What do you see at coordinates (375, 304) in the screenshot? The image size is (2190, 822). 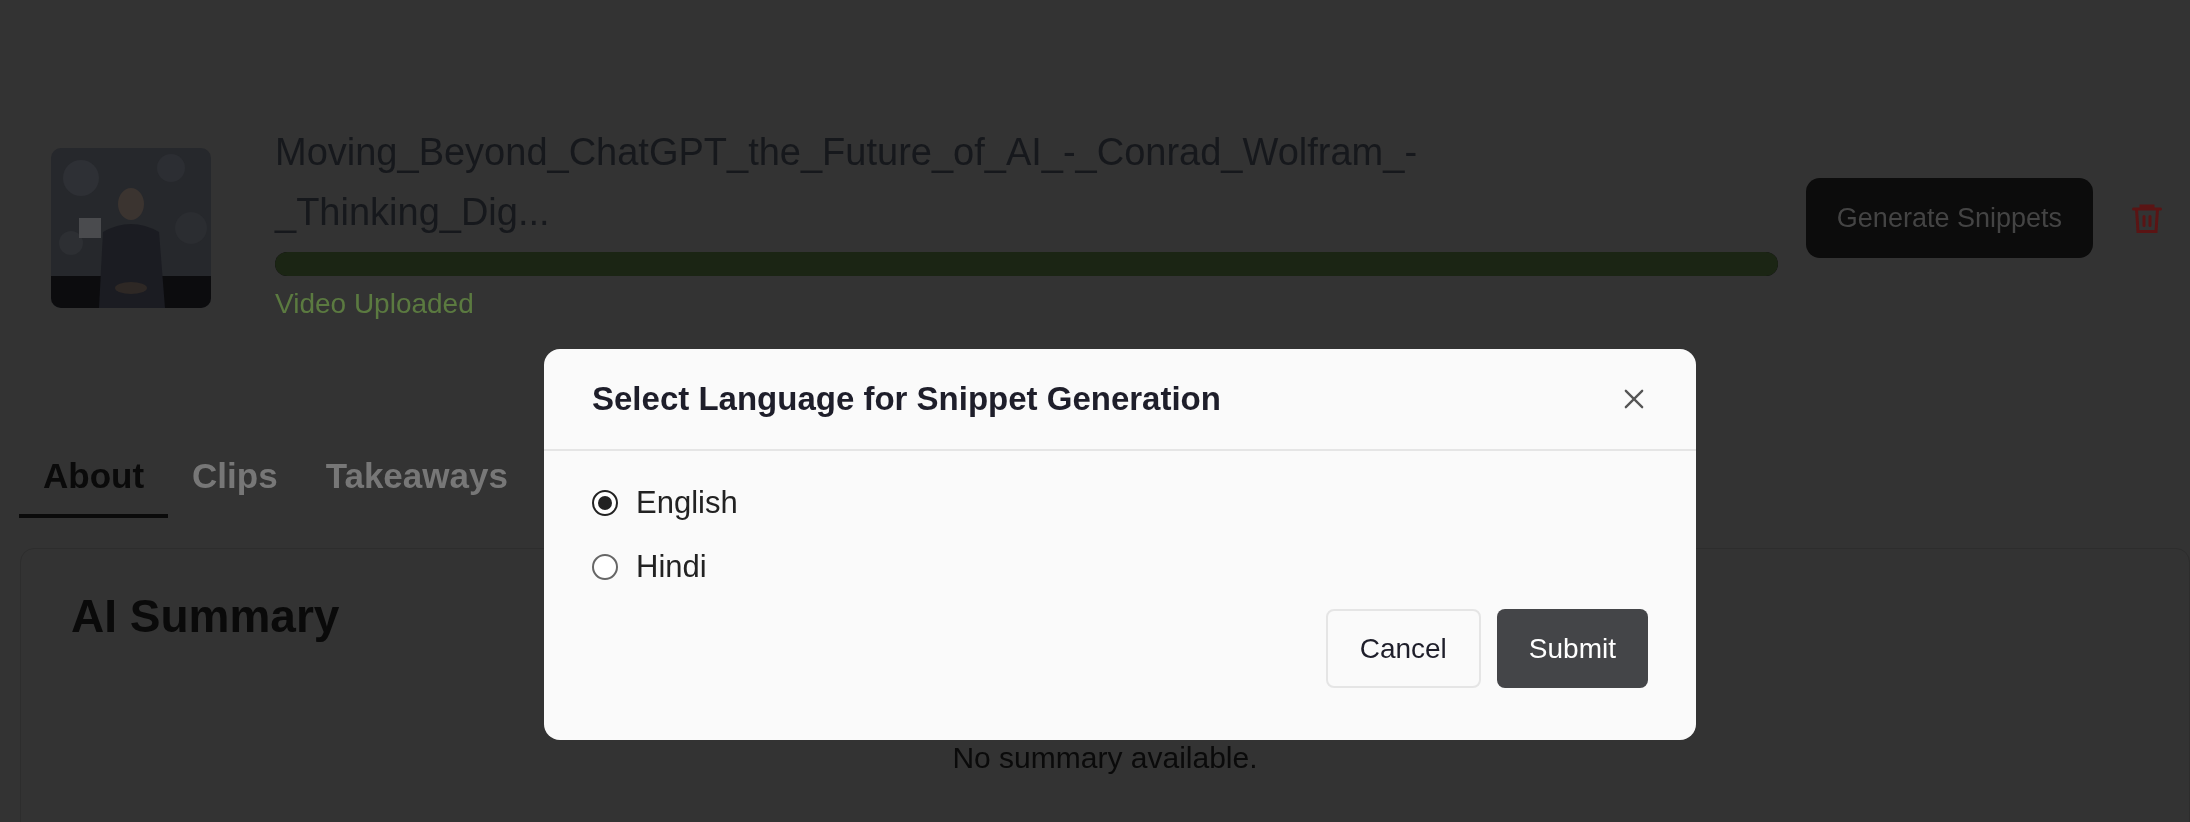 I see `upload-status: Video Uploaded` at bounding box center [375, 304].